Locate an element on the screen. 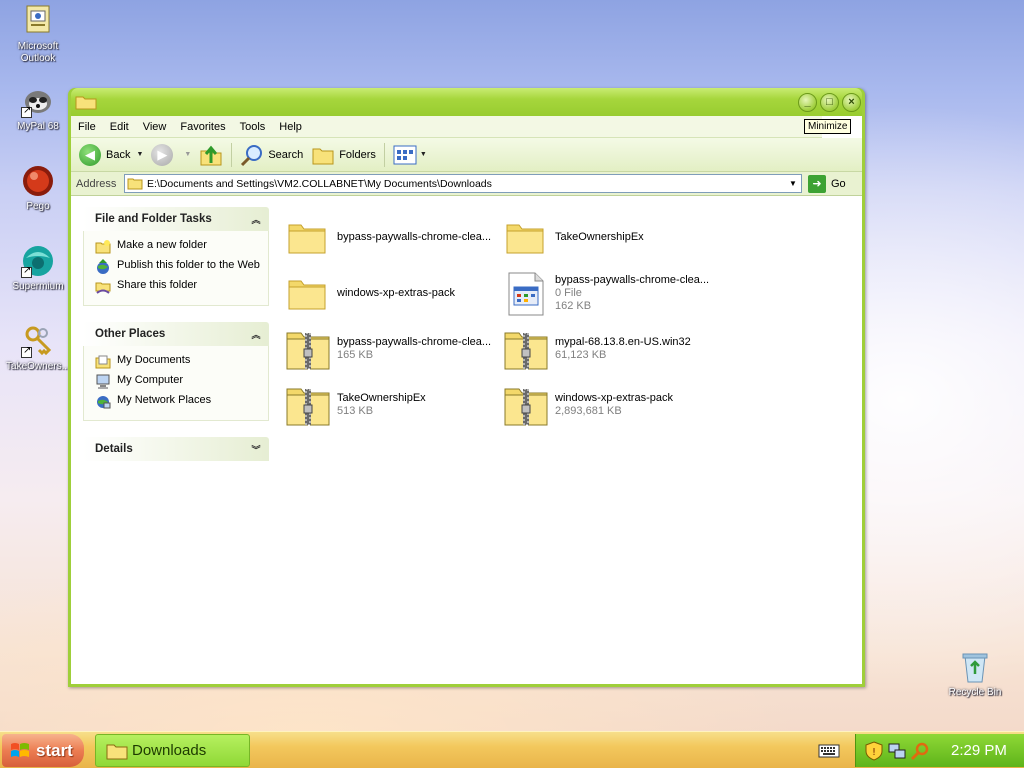 The image size is (1024, 768). windows-flag-icon is located at coordinates (20, 749).